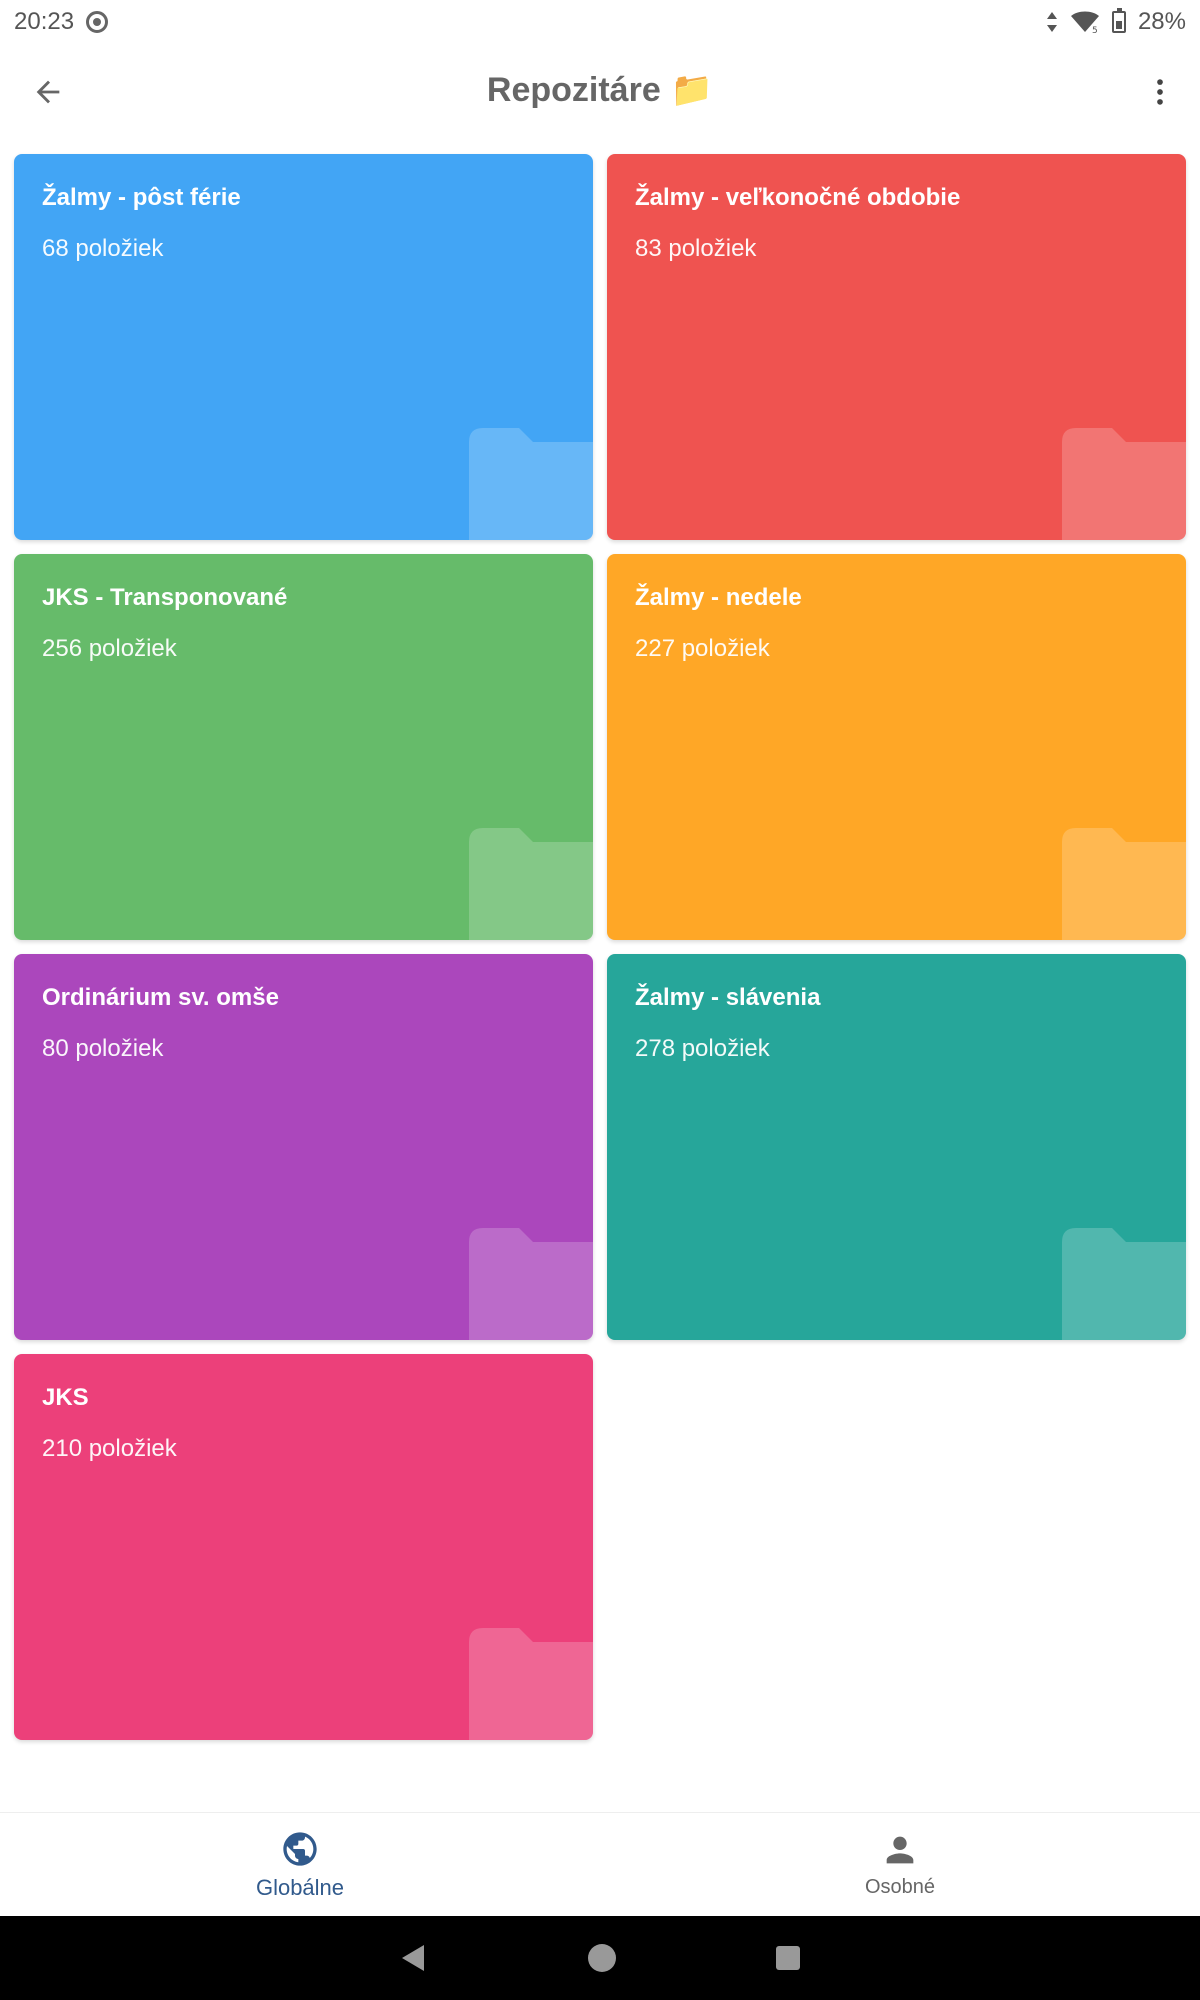  Describe the element at coordinates (702, 648) in the screenshot. I see `card-count: 227 položiek` at that location.